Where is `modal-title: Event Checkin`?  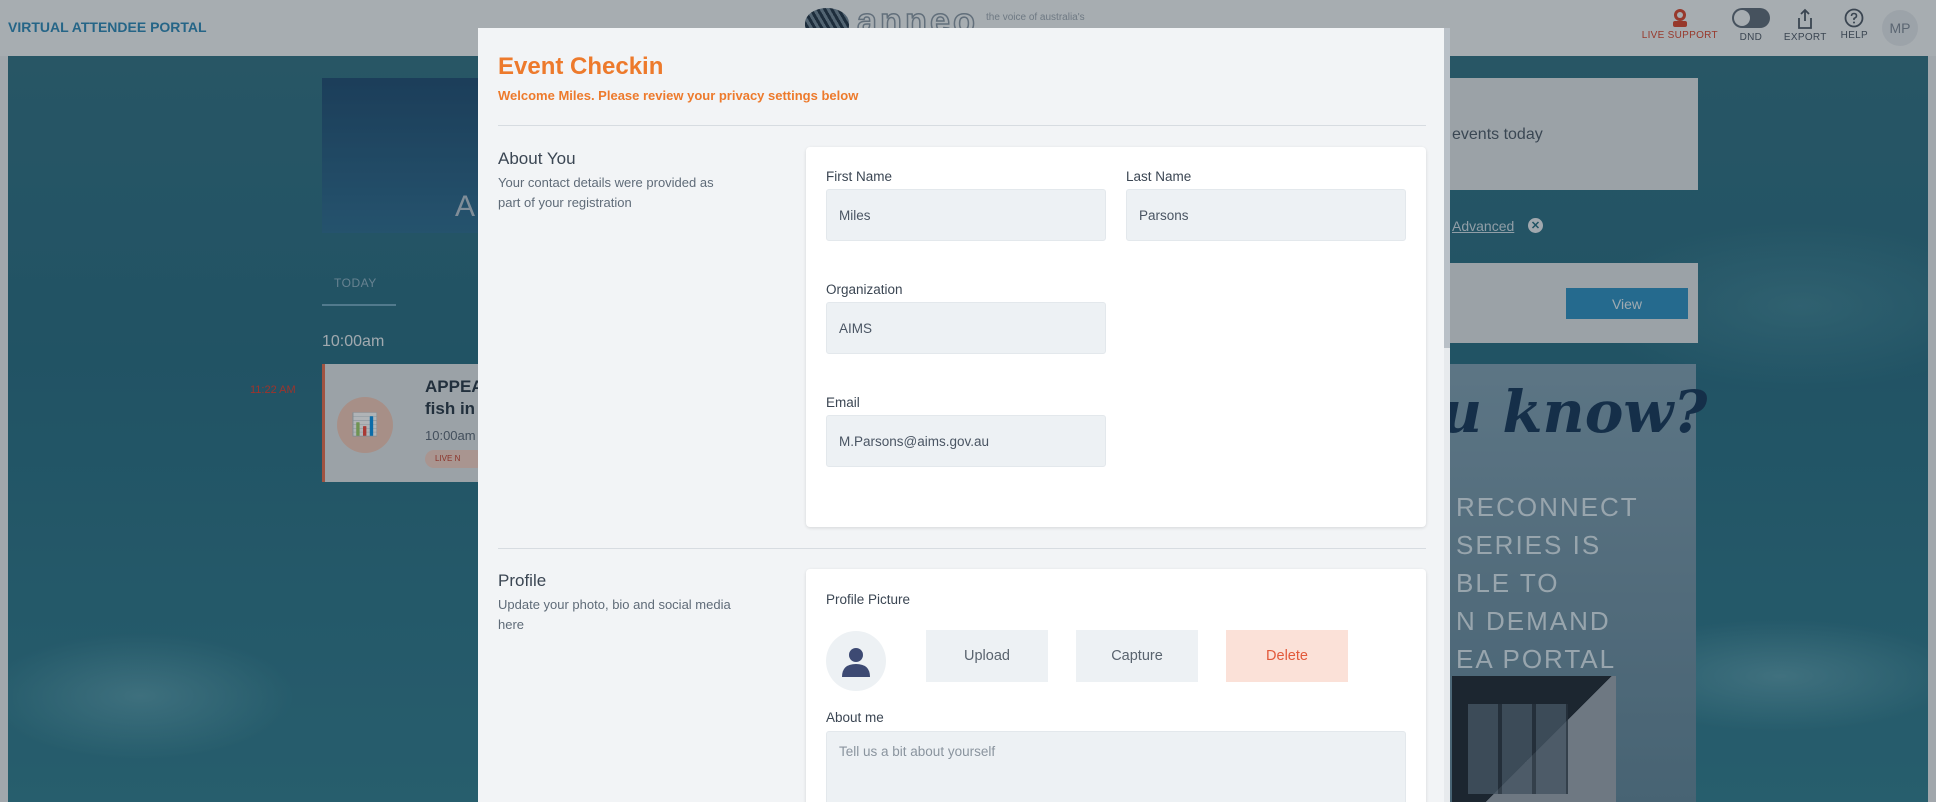 modal-title: Event Checkin is located at coordinates (581, 66).